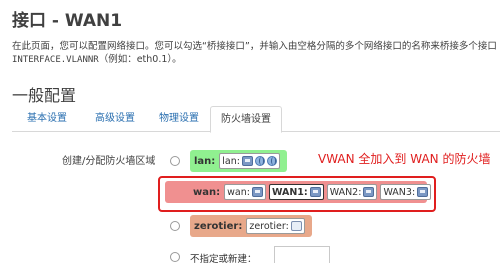 This screenshot has width=500, height=263. What do you see at coordinates (297, 194) in the screenshot?
I see `annotation-highlight-box` at bounding box center [297, 194].